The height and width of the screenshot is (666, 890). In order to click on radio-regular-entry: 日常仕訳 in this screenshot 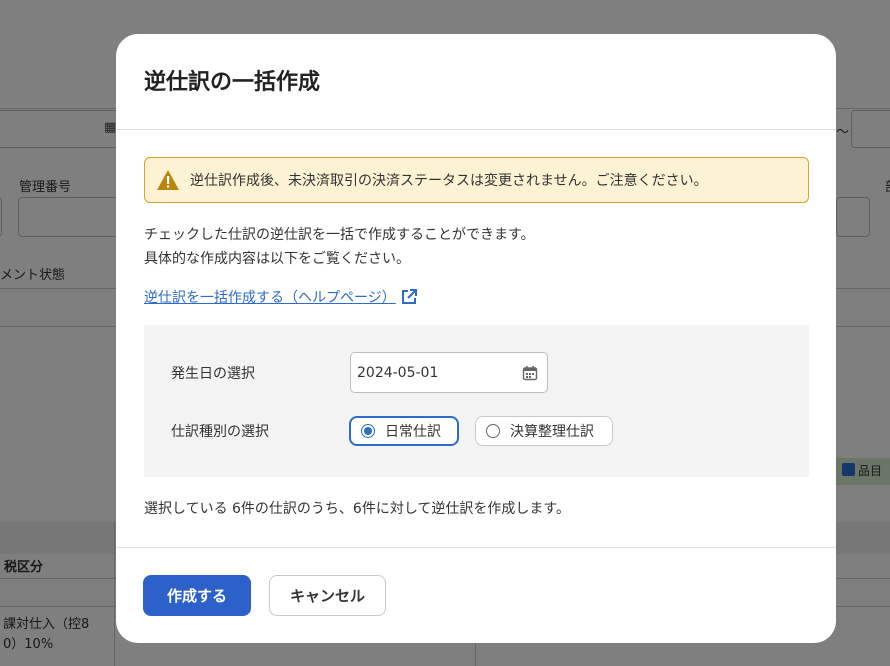, I will do `click(404, 431)`.